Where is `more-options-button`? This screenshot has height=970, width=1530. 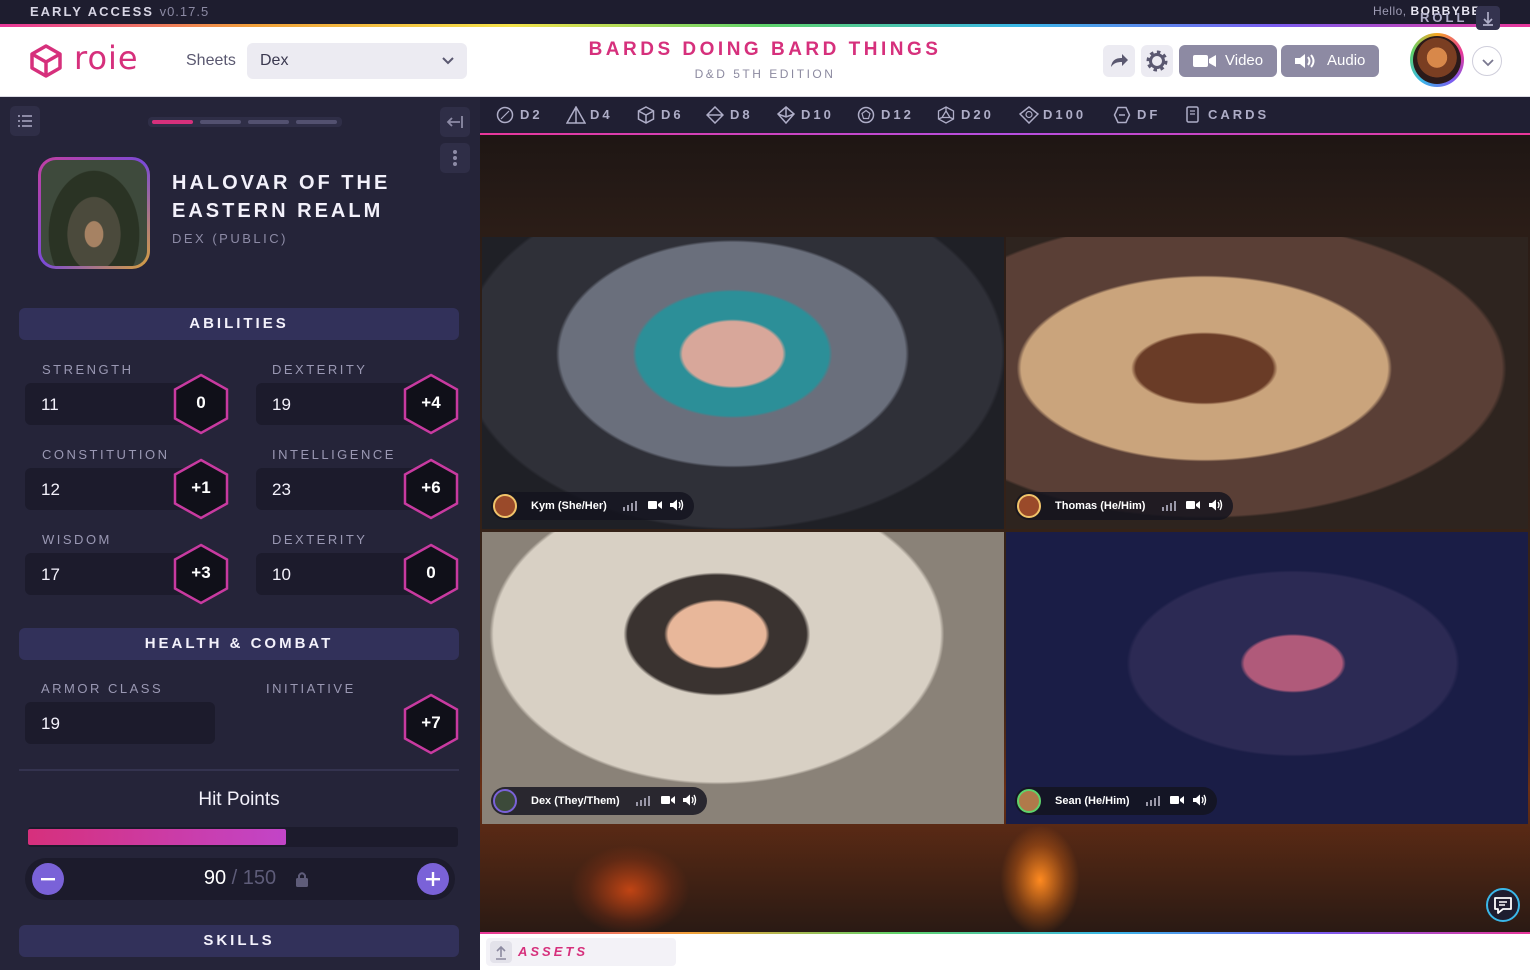
more-options-button is located at coordinates (455, 158).